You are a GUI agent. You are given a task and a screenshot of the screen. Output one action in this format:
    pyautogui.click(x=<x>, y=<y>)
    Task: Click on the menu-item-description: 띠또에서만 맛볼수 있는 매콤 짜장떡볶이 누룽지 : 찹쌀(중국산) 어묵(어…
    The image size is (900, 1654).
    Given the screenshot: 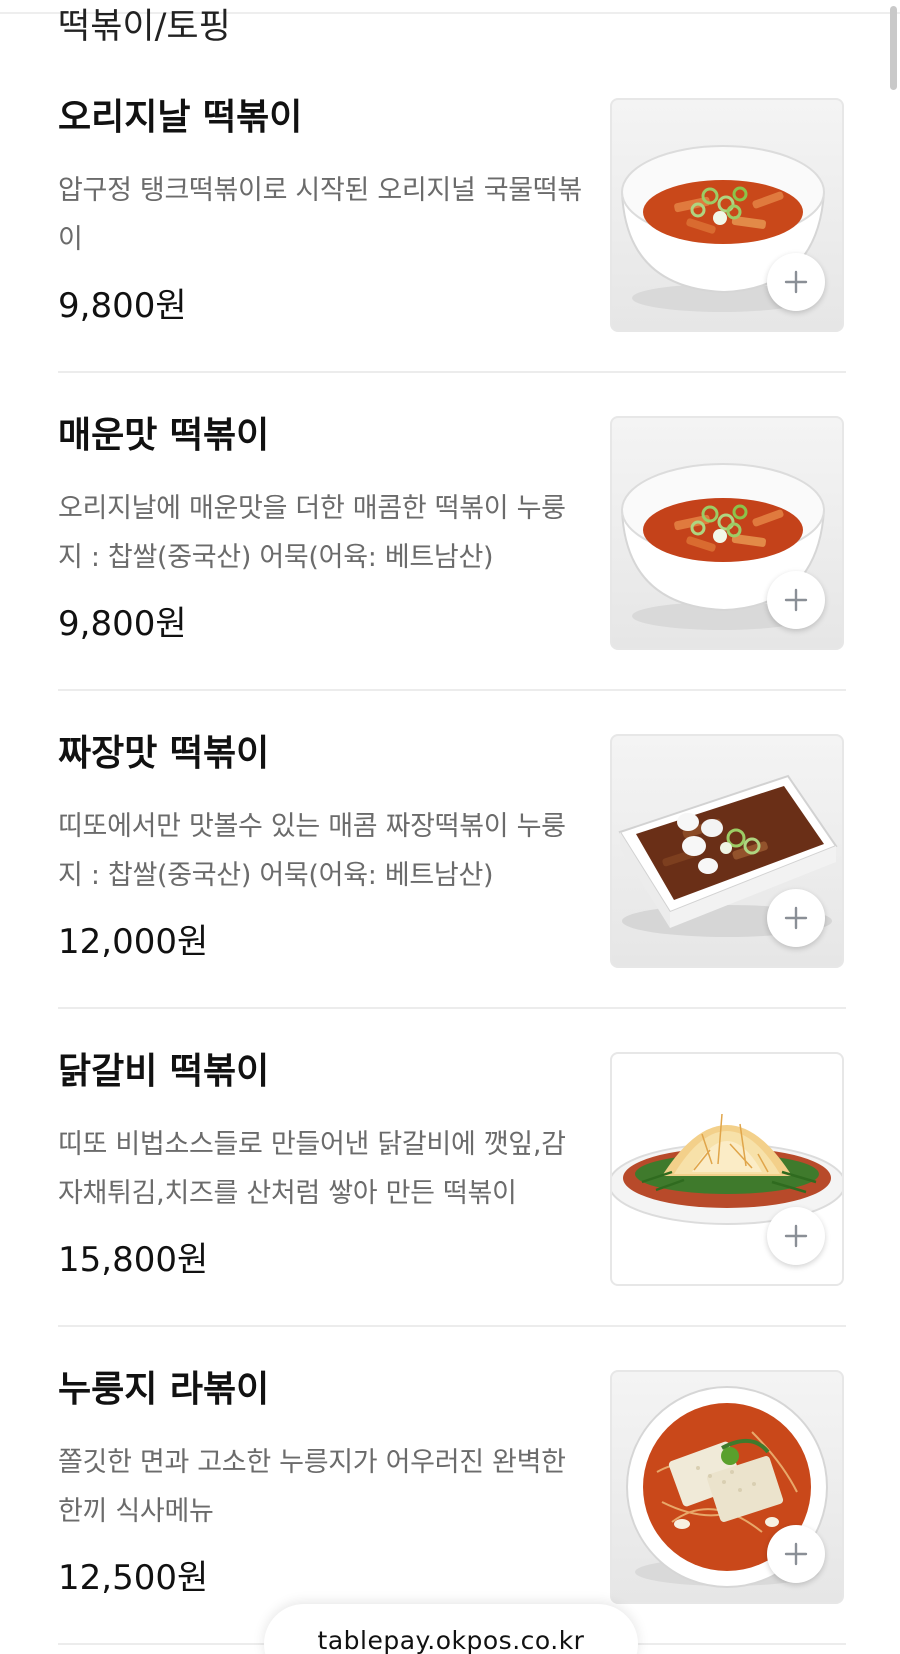 What is the action you would take?
    pyautogui.click(x=312, y=851)
    